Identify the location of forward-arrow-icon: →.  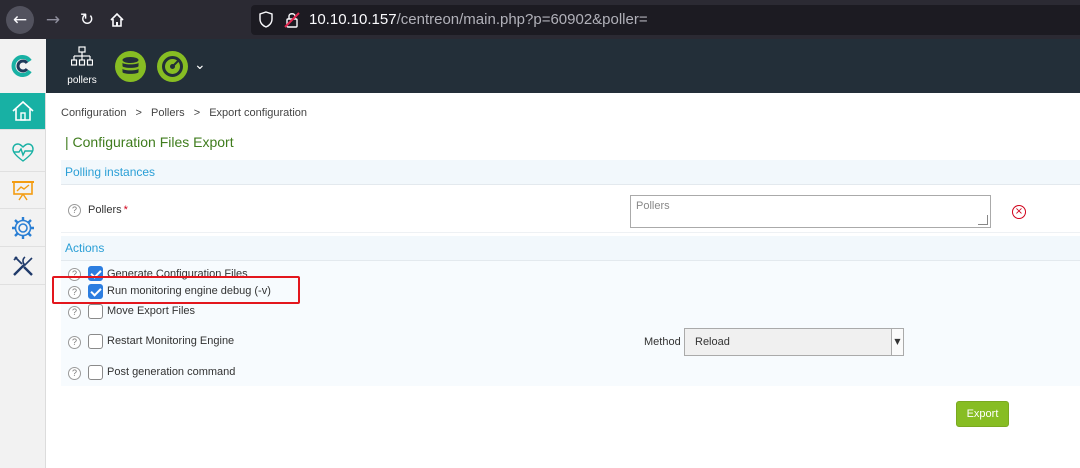
(53, 20).